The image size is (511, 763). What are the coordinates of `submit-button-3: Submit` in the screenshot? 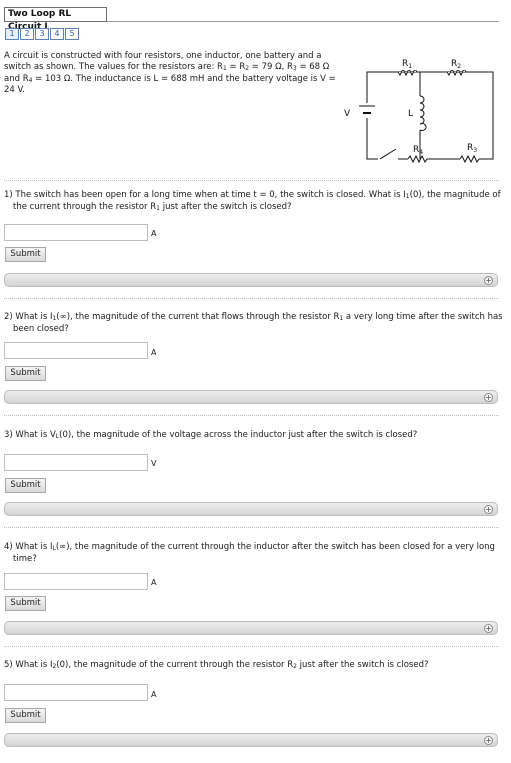 It's located at (25, 485).